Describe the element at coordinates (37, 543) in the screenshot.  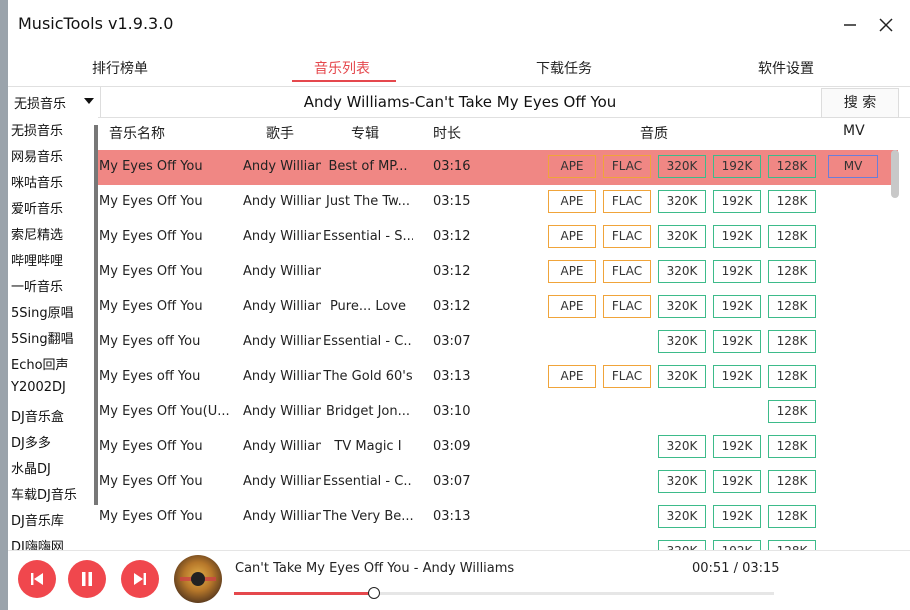
I see `source-option: DJ嗨嗨网` at that location.